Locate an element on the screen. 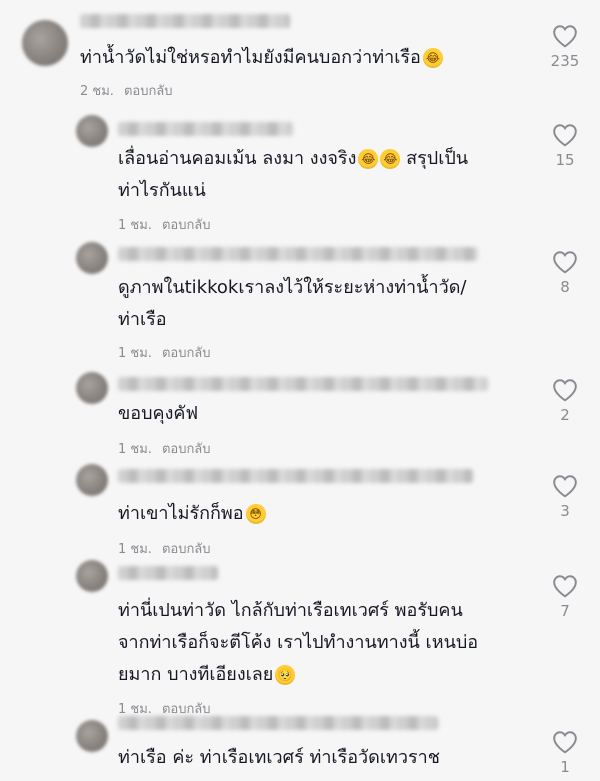 This screenshot has height=781, width=600. like-count: 8 is located at coordinates (565, 287).